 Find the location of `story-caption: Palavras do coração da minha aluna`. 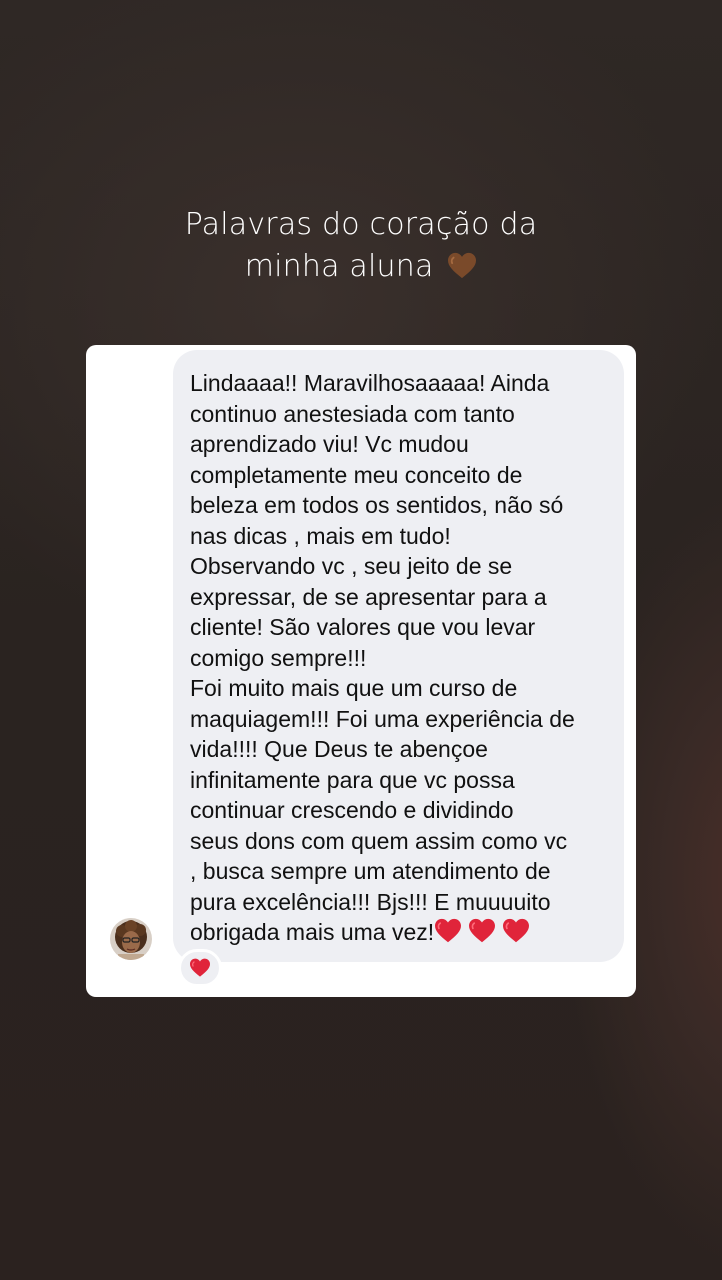

story-caption: Palavras do coração da minha aluna is located at coordinates (361, 246).